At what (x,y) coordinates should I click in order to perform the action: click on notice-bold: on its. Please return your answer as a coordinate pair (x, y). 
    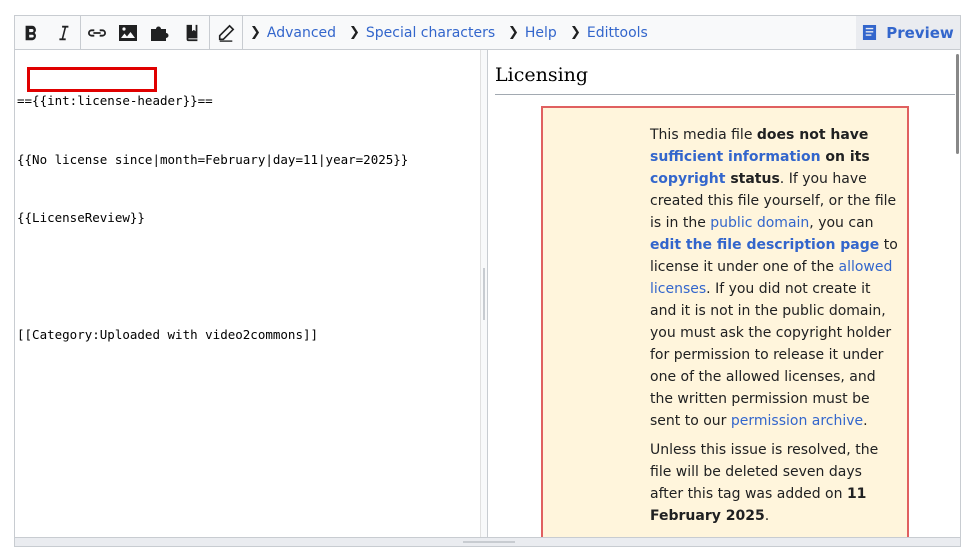
    Looking at the image, I should click on (845, 157).